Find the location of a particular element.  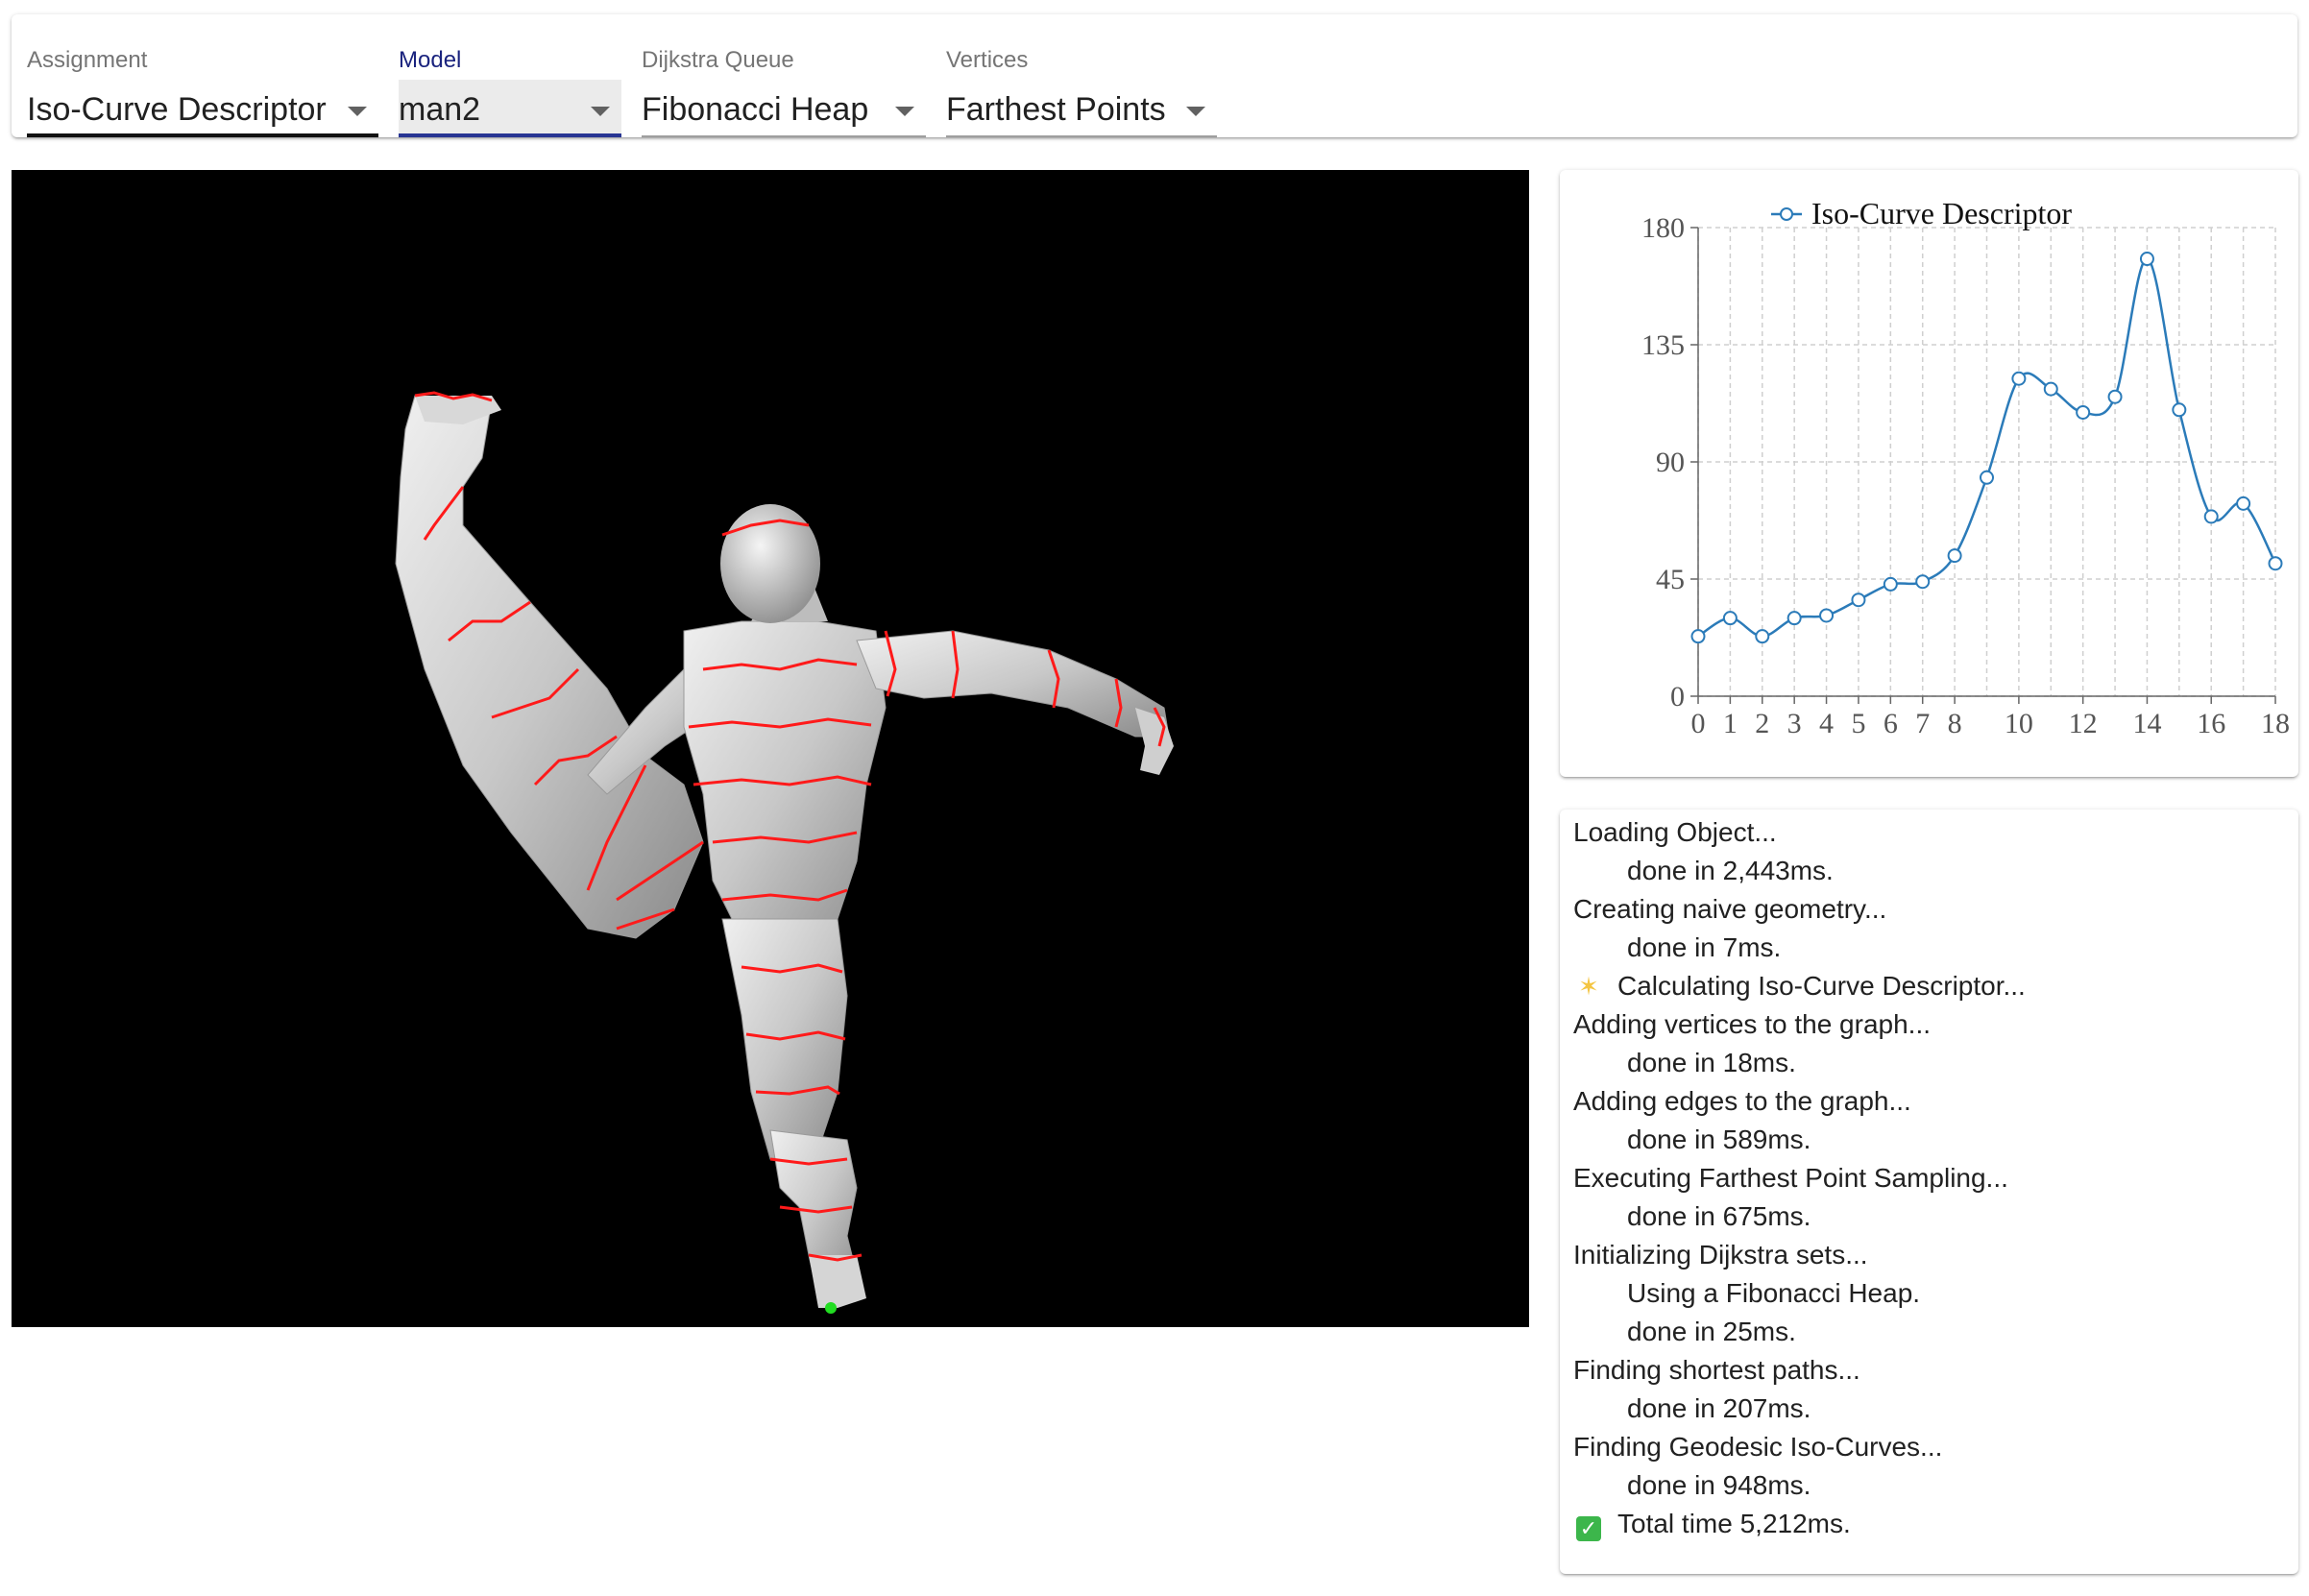

assignment-label: Assignment is located at coordinates (88, 60).